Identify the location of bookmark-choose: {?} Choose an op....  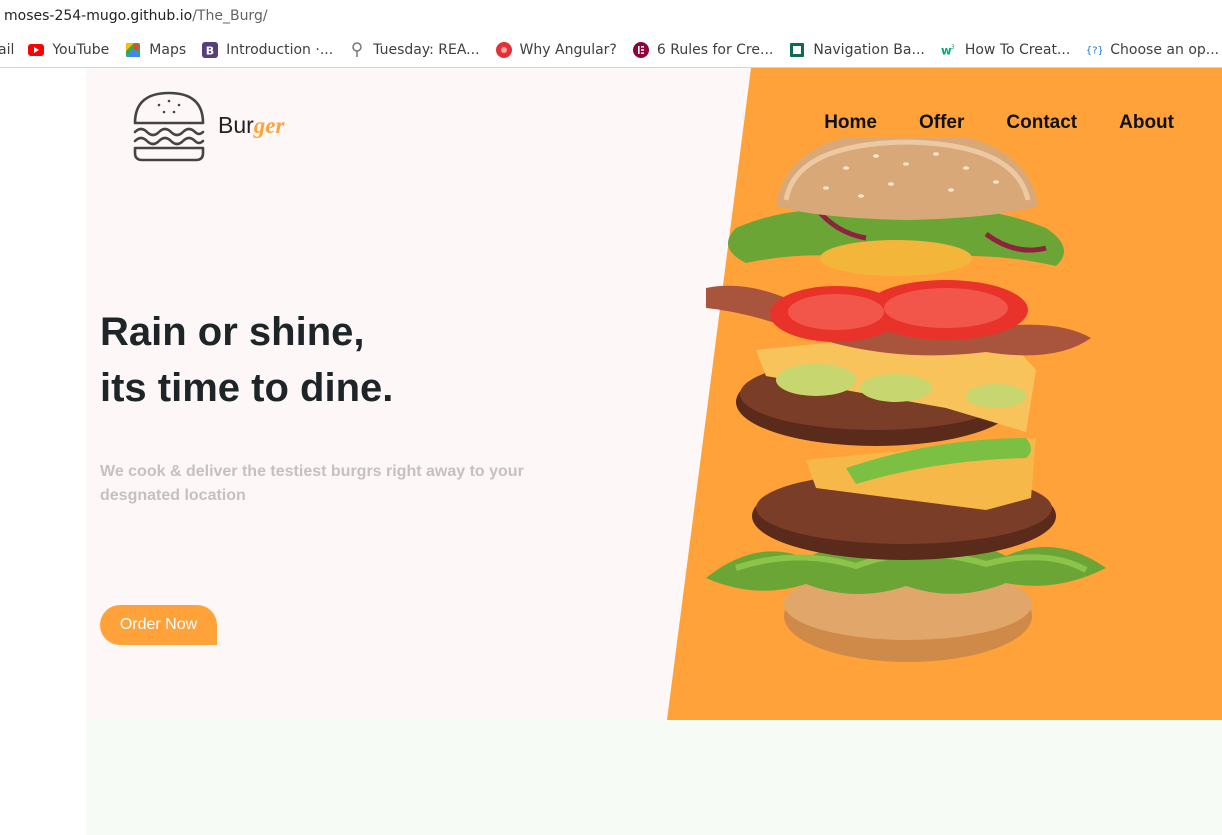
(1152, 50).